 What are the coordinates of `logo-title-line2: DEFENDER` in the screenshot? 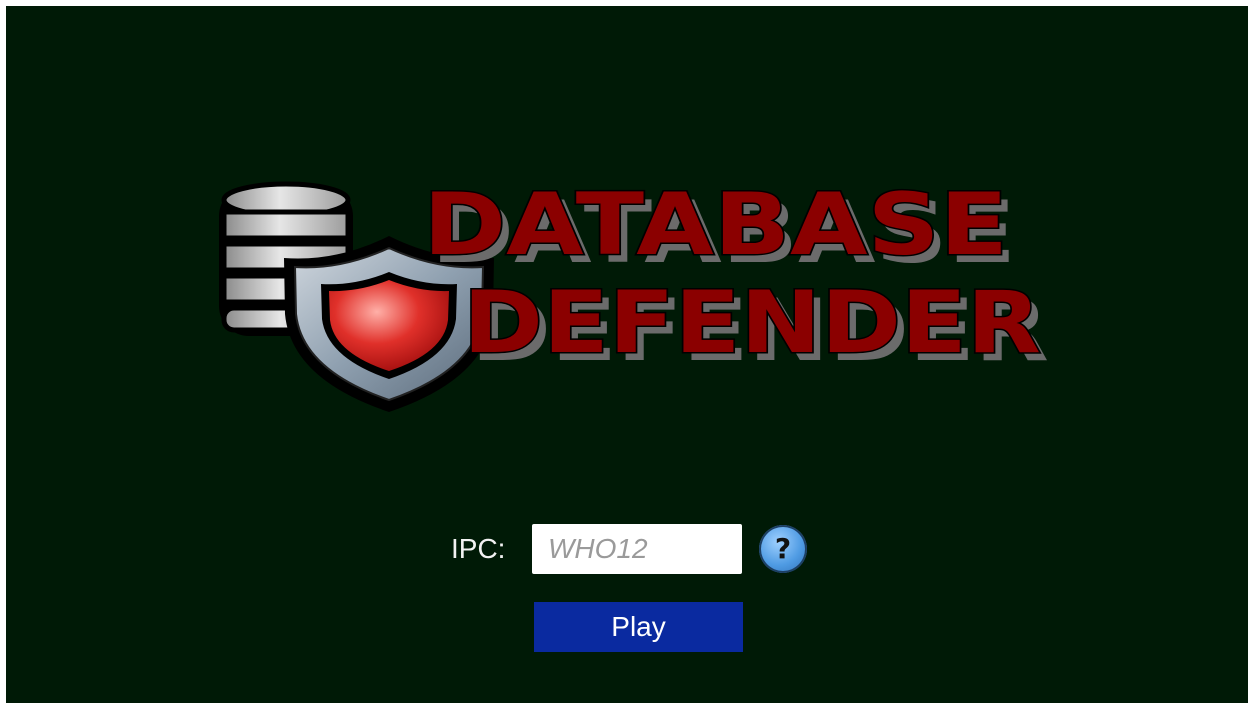 It's located at (752, 323).